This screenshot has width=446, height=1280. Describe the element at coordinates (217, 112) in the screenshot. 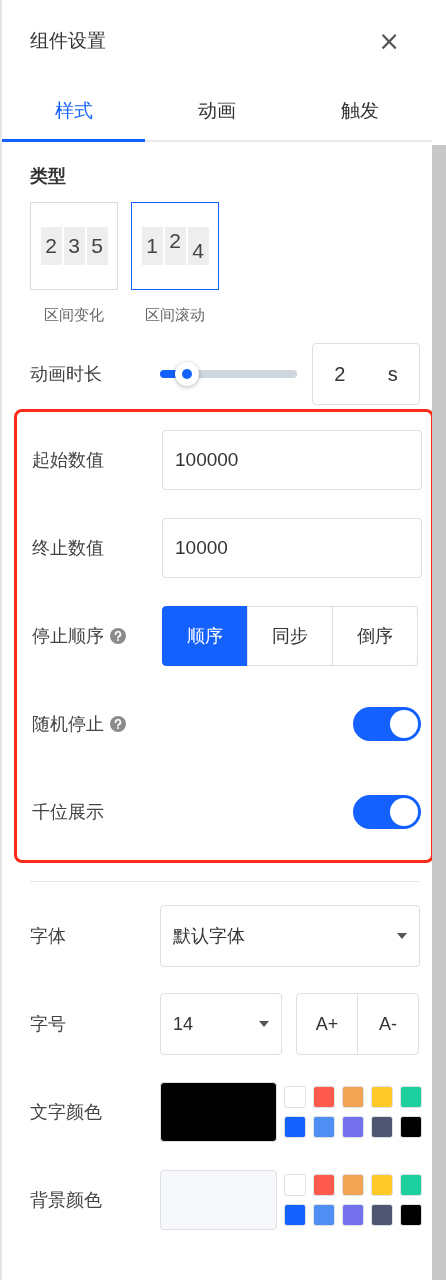

I see `tab: 动画` at that location.